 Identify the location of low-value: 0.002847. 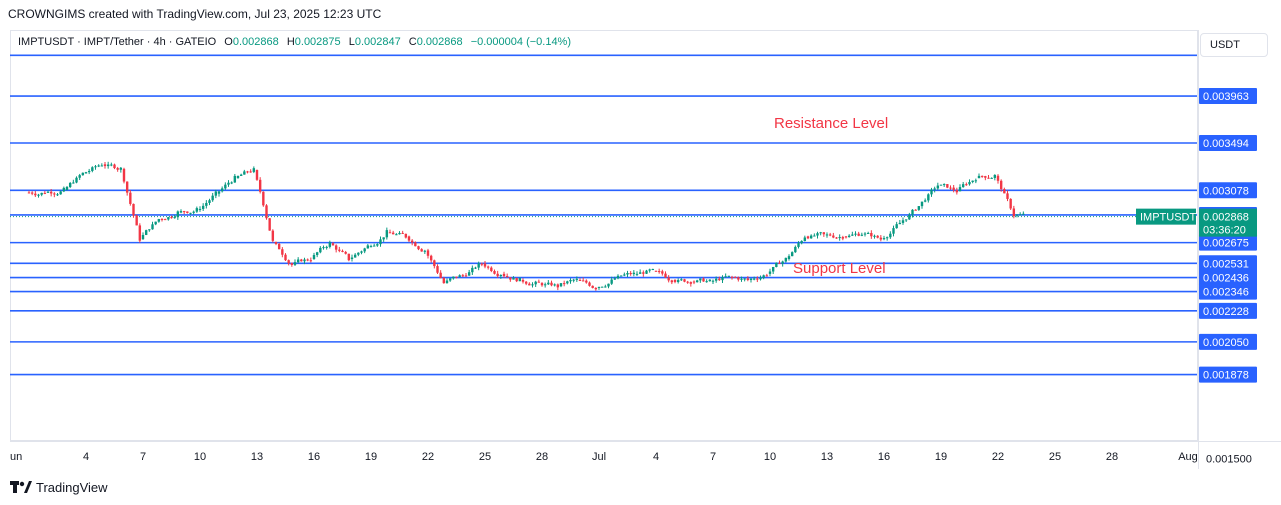
(377, 42).